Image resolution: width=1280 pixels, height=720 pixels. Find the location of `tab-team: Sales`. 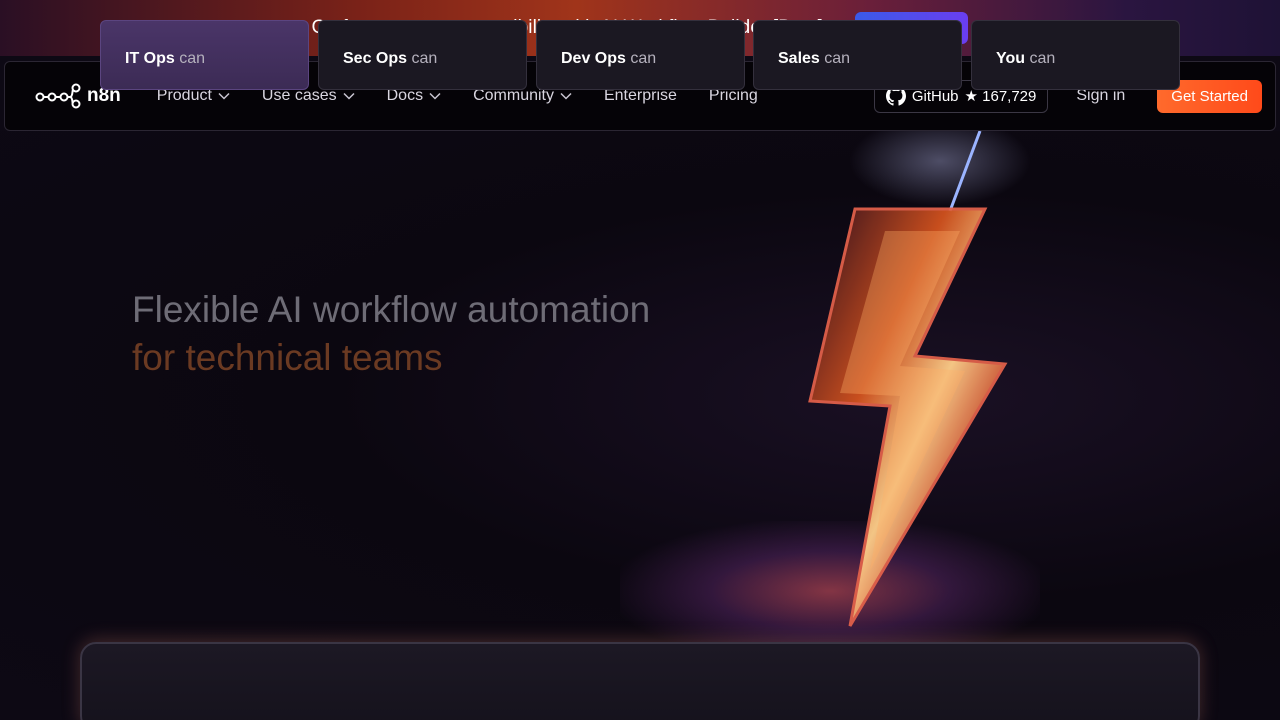

tab-team: Sales is located at coordinates (799, 58).